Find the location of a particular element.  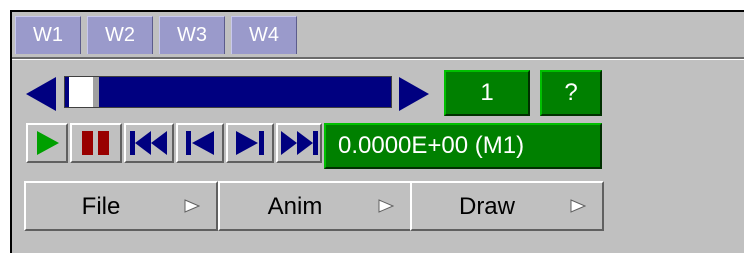

frame-slider-thumb is located at coordinates (84, 92).